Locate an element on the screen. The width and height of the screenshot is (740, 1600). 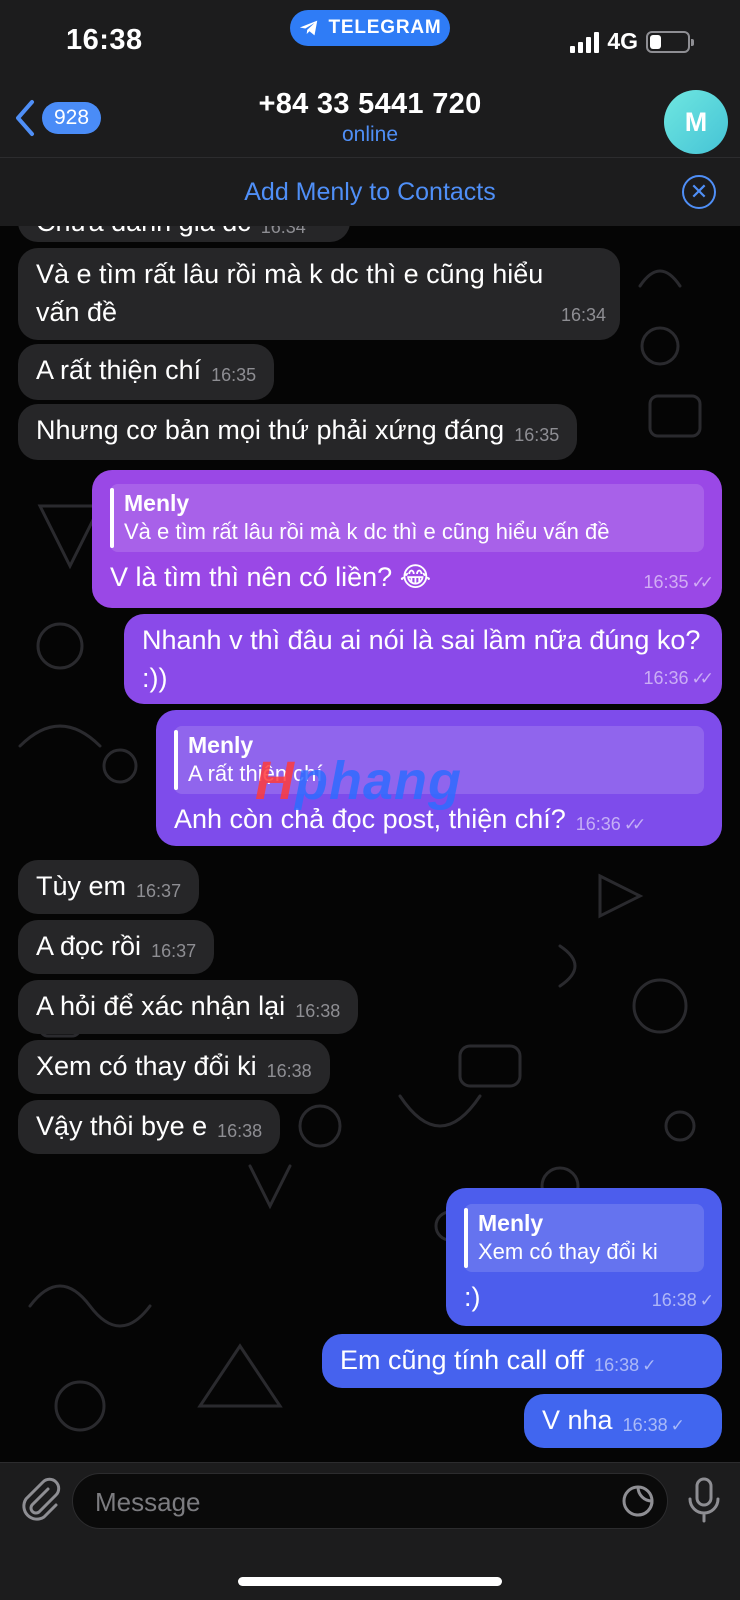
sticker-icon is located at coordinates (638, 1501).